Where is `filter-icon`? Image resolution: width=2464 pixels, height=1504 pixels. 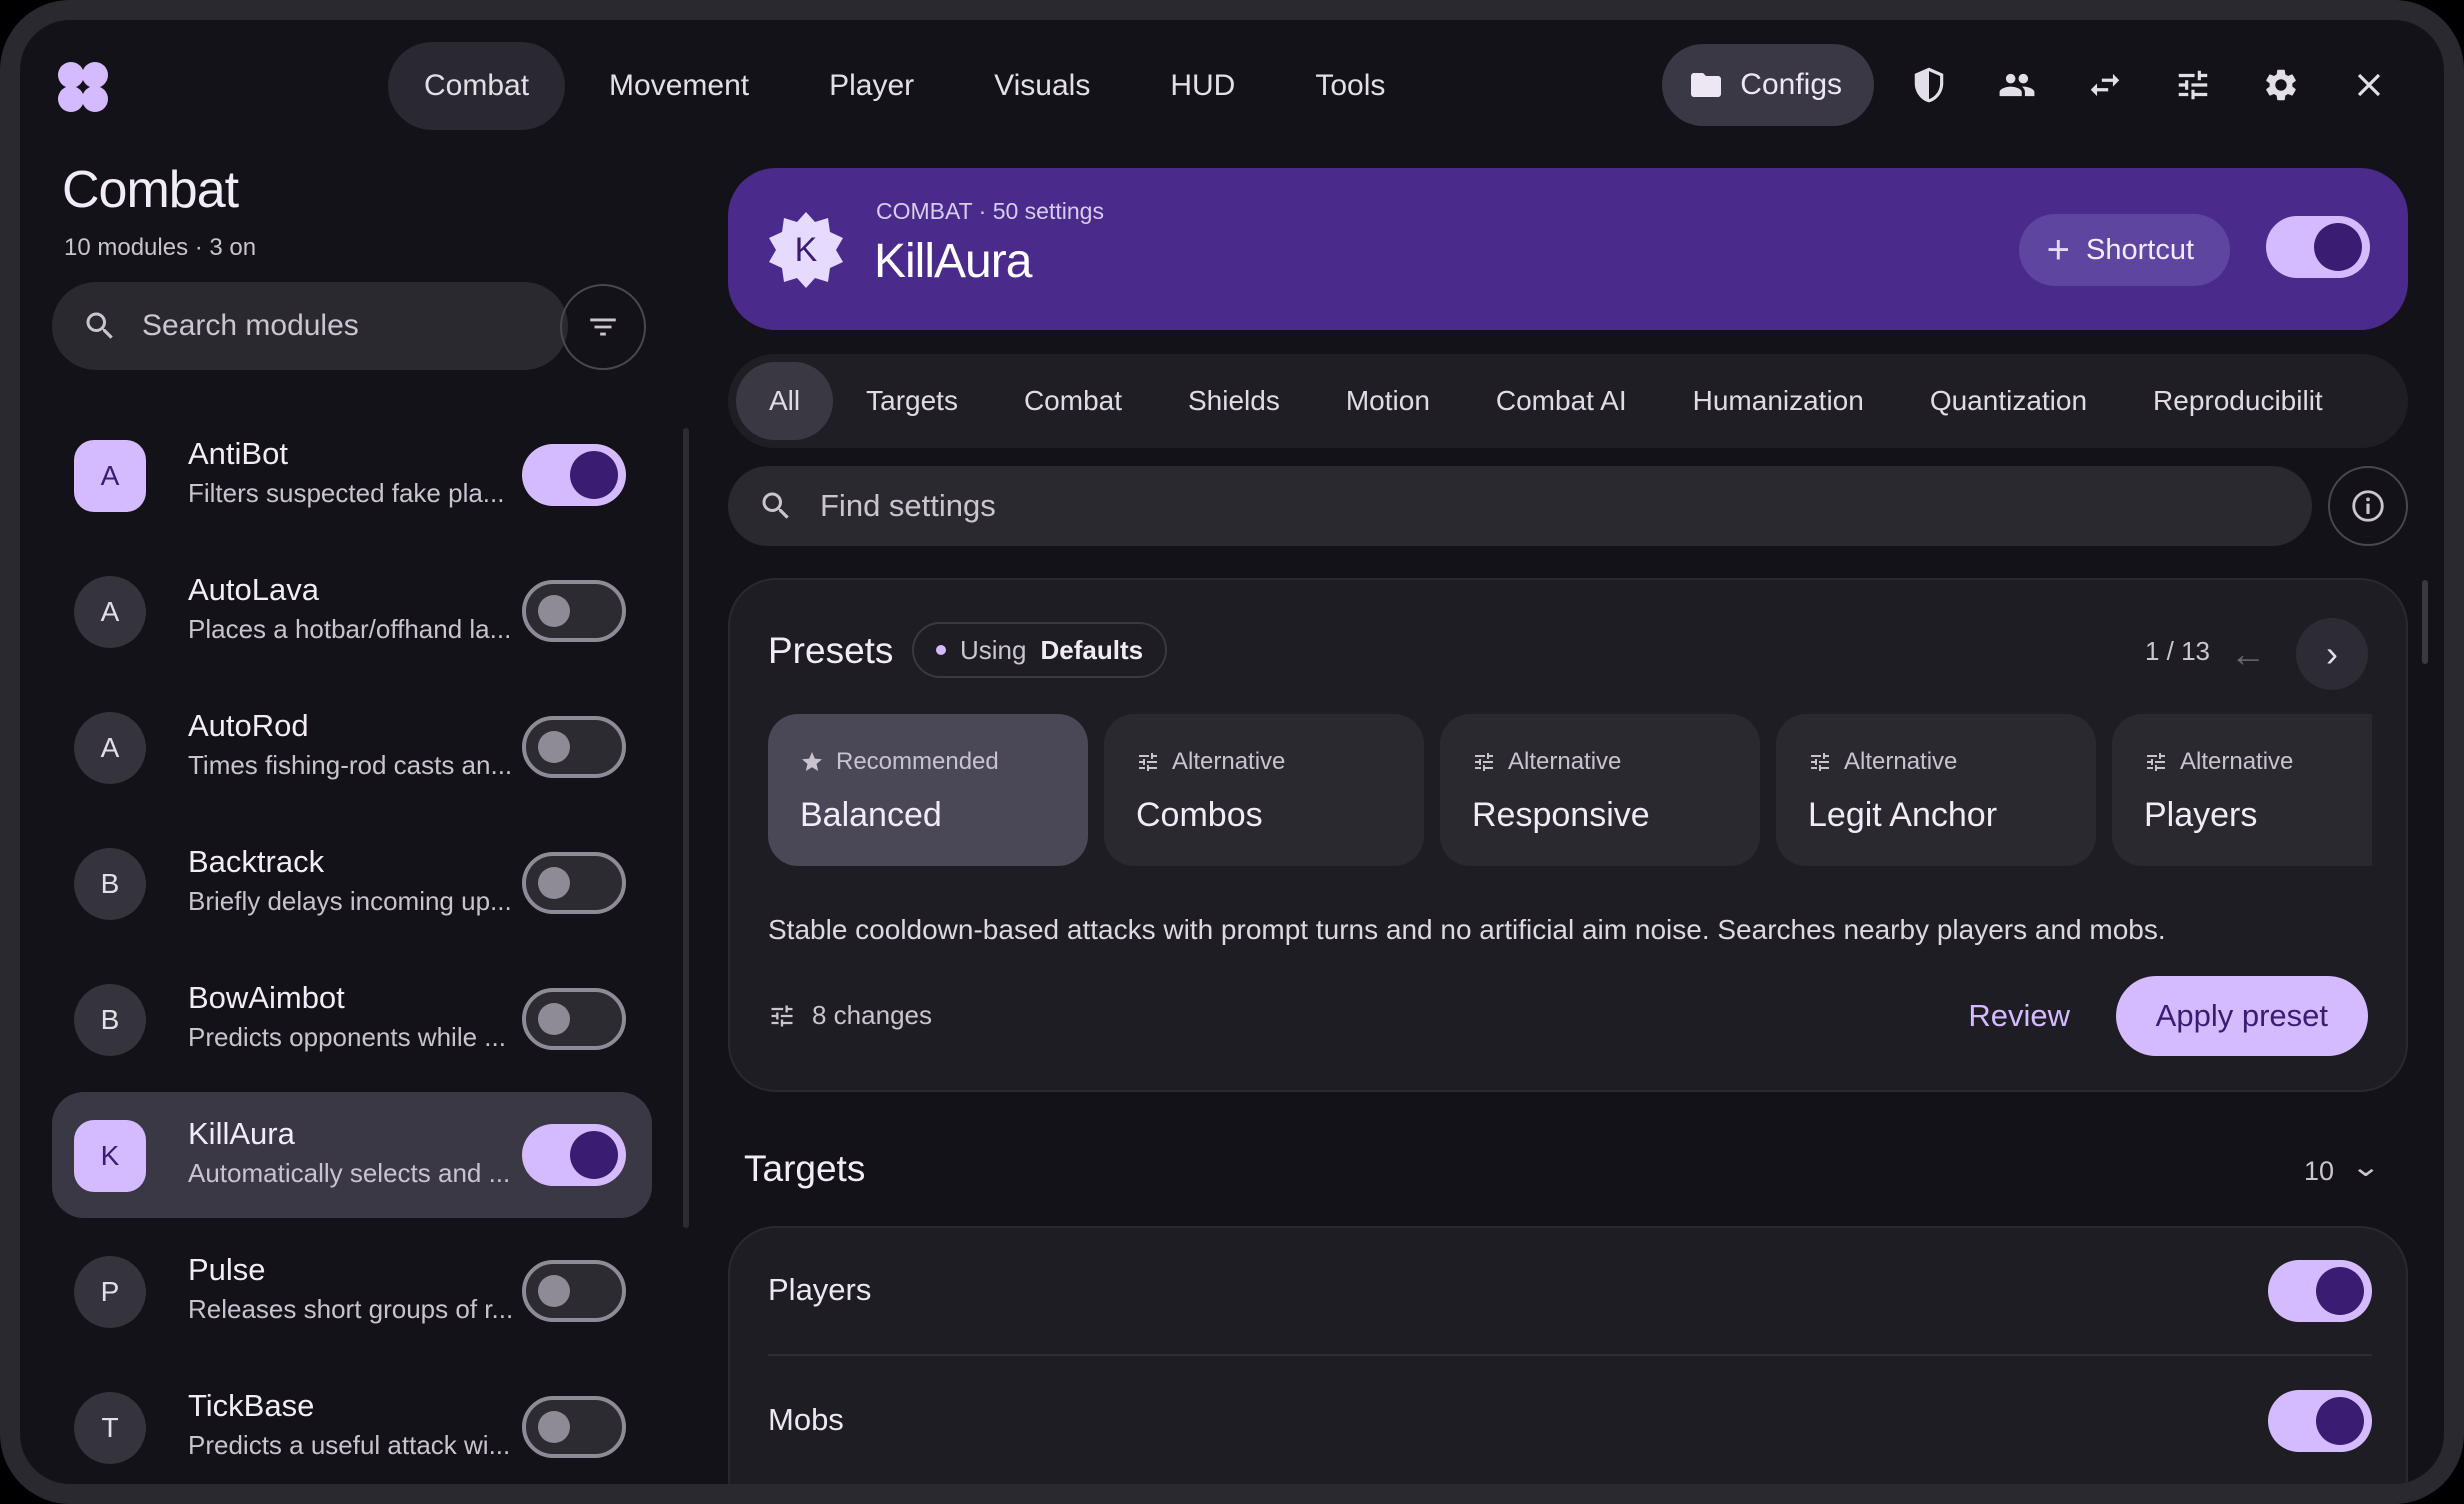
filter-icon is located at coordinates (603, 327).